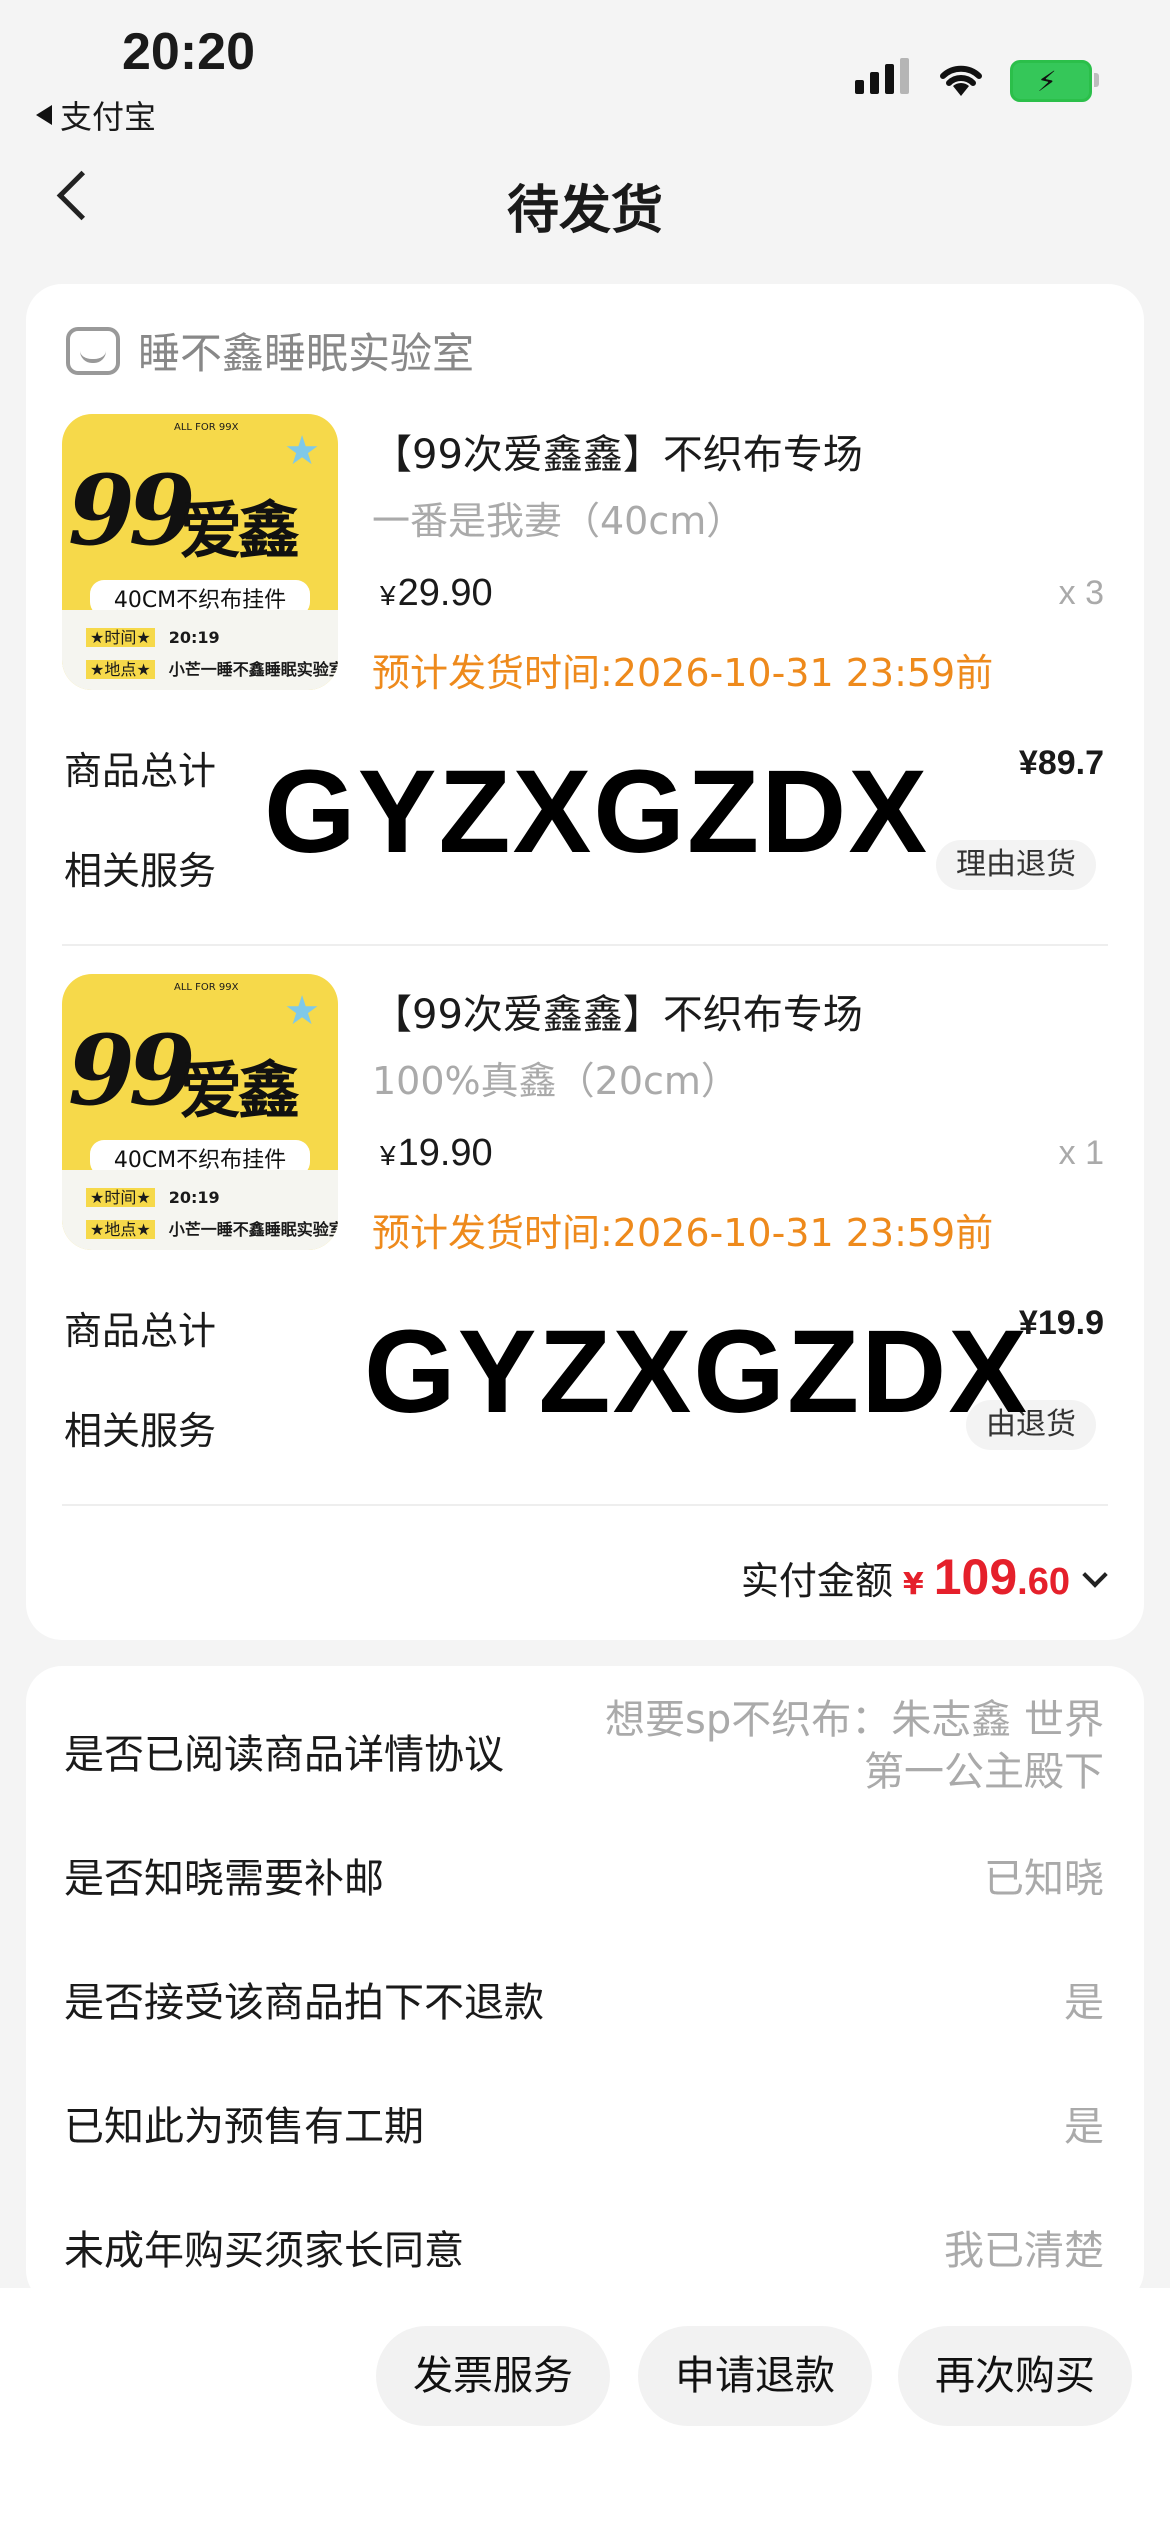 The width and height of the screenshot is (1170, 2532). I want to click on back-triangle-icon, so click(44, 115).